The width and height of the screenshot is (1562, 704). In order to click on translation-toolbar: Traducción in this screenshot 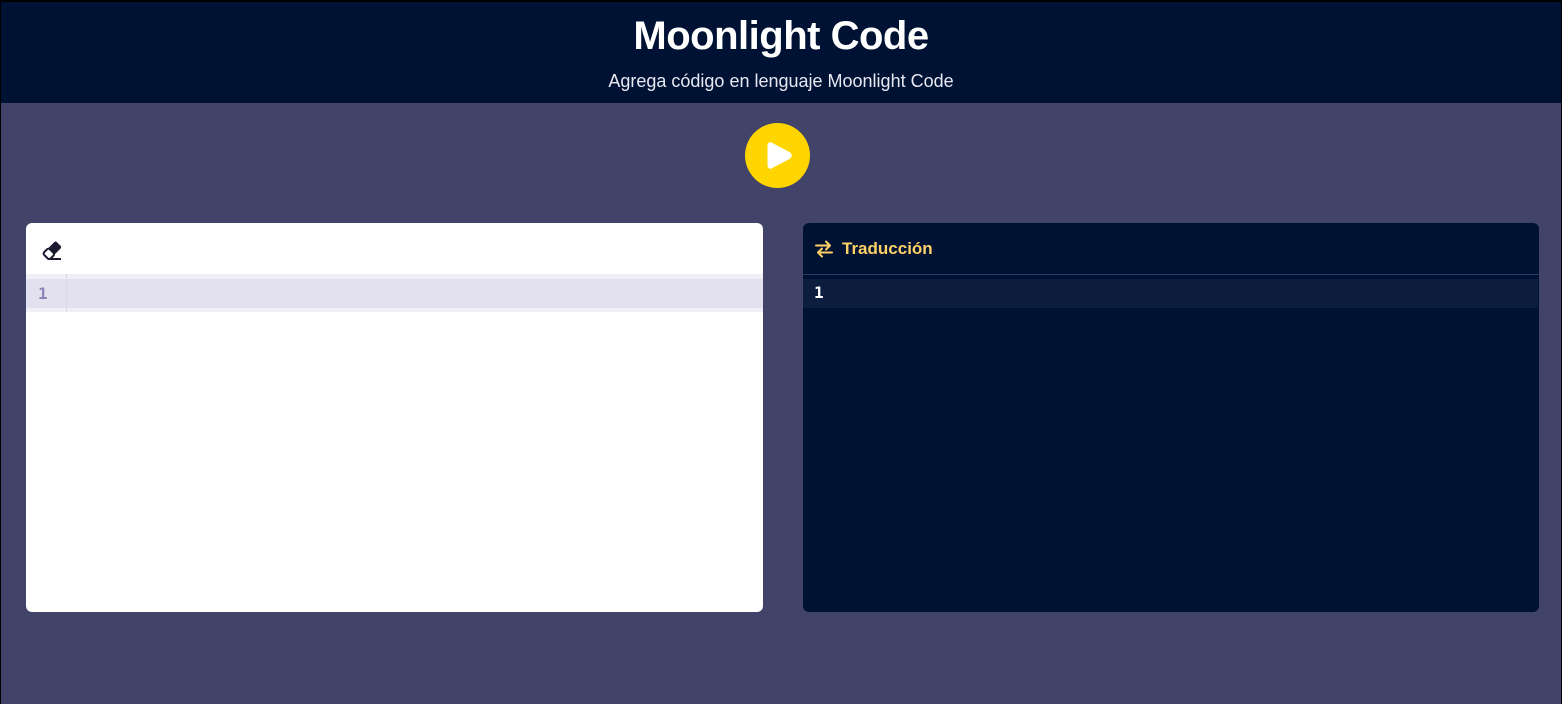, I will do `click(1171, 249)`.